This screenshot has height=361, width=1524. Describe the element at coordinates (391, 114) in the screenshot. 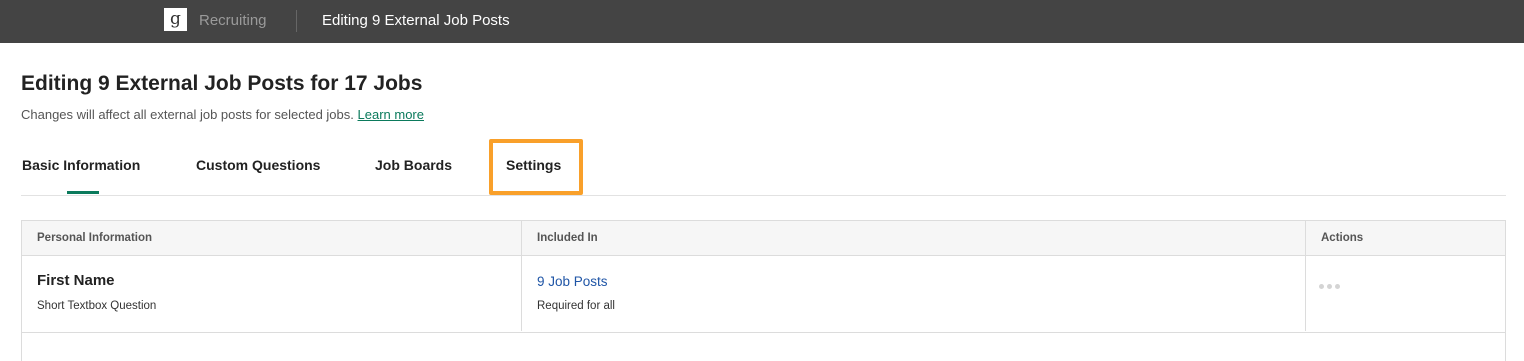

I see `learn-more-link: Learn more` at that location.